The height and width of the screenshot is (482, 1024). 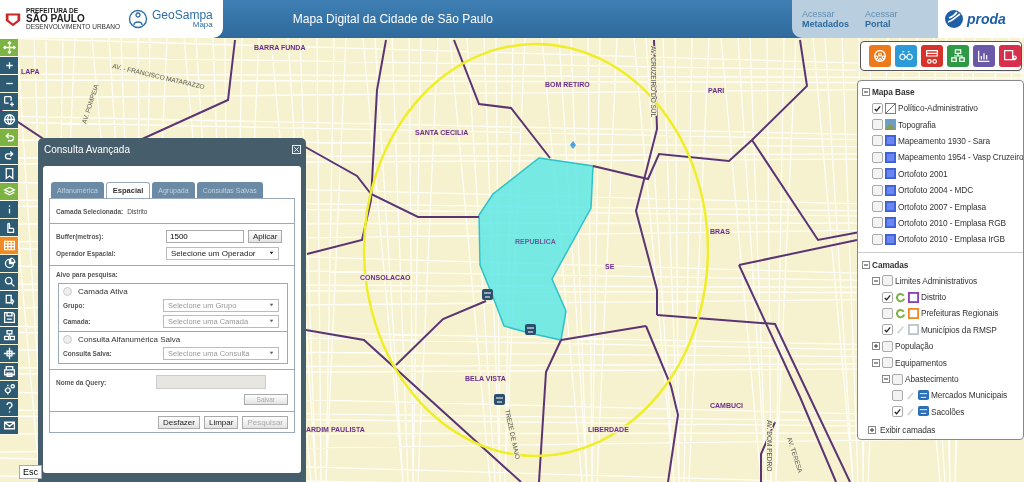 What do you see at coordinates (944, 140) in the screenshot?
I see `layer-label: Mapeamento 1930 - Sara` at bounding box center [944, 140].